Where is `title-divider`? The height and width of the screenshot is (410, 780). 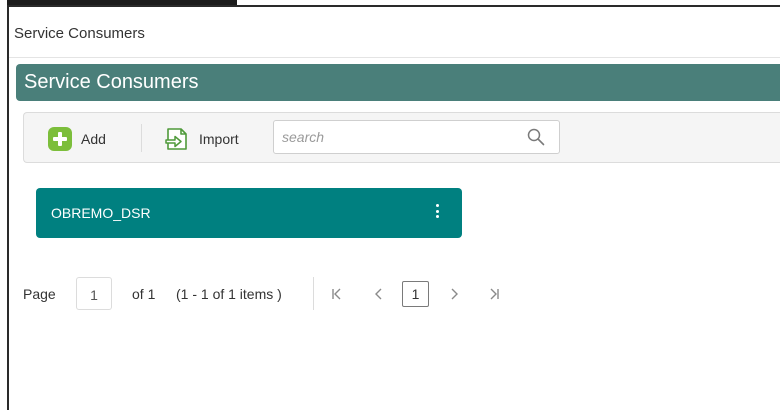 title-divider is located at coordinates (394, 57).